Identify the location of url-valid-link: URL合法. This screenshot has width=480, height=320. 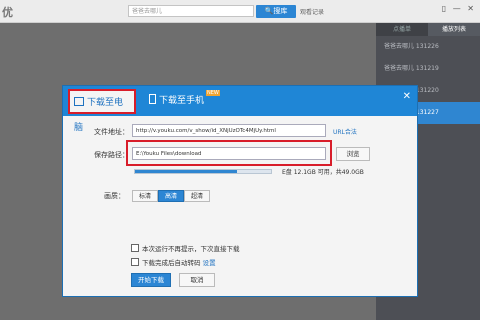
(345, 131).